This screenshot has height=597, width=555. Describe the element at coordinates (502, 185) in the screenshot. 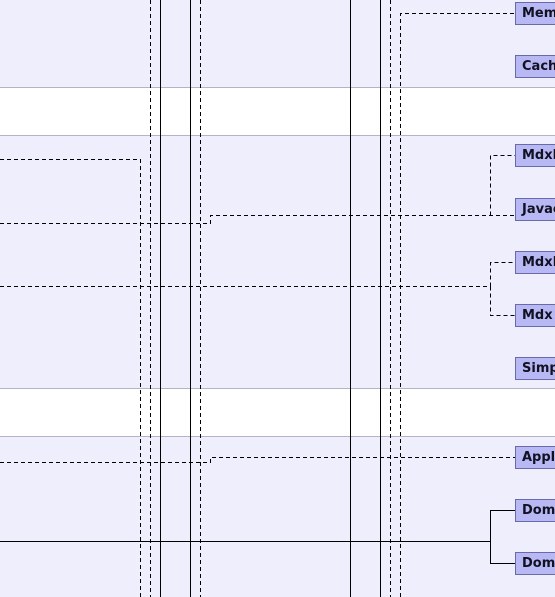

I see `edge-javac-mdxb` at that location.